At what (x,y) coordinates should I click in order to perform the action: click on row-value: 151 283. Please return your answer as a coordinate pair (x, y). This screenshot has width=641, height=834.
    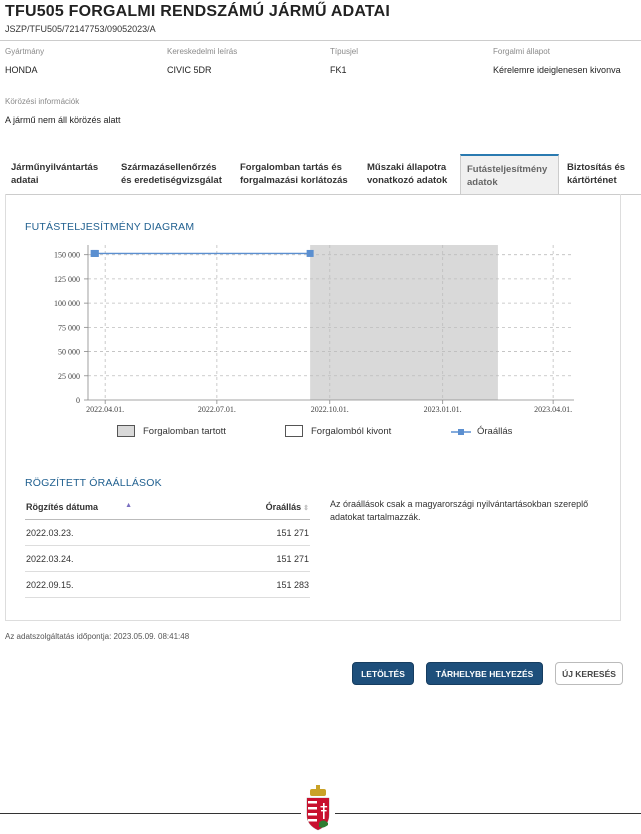
    Looking at the image, I should click on (274, 584).